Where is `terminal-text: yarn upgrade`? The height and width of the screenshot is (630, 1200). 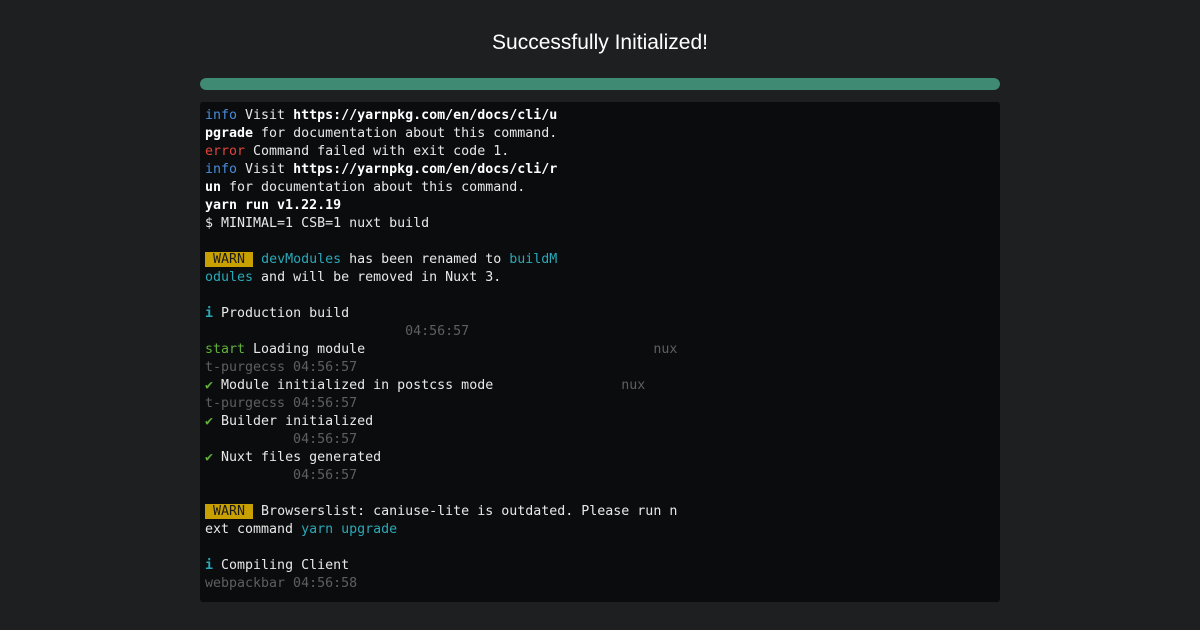
terminal-text: yarn upgrade is located at coordinates (349, 529).